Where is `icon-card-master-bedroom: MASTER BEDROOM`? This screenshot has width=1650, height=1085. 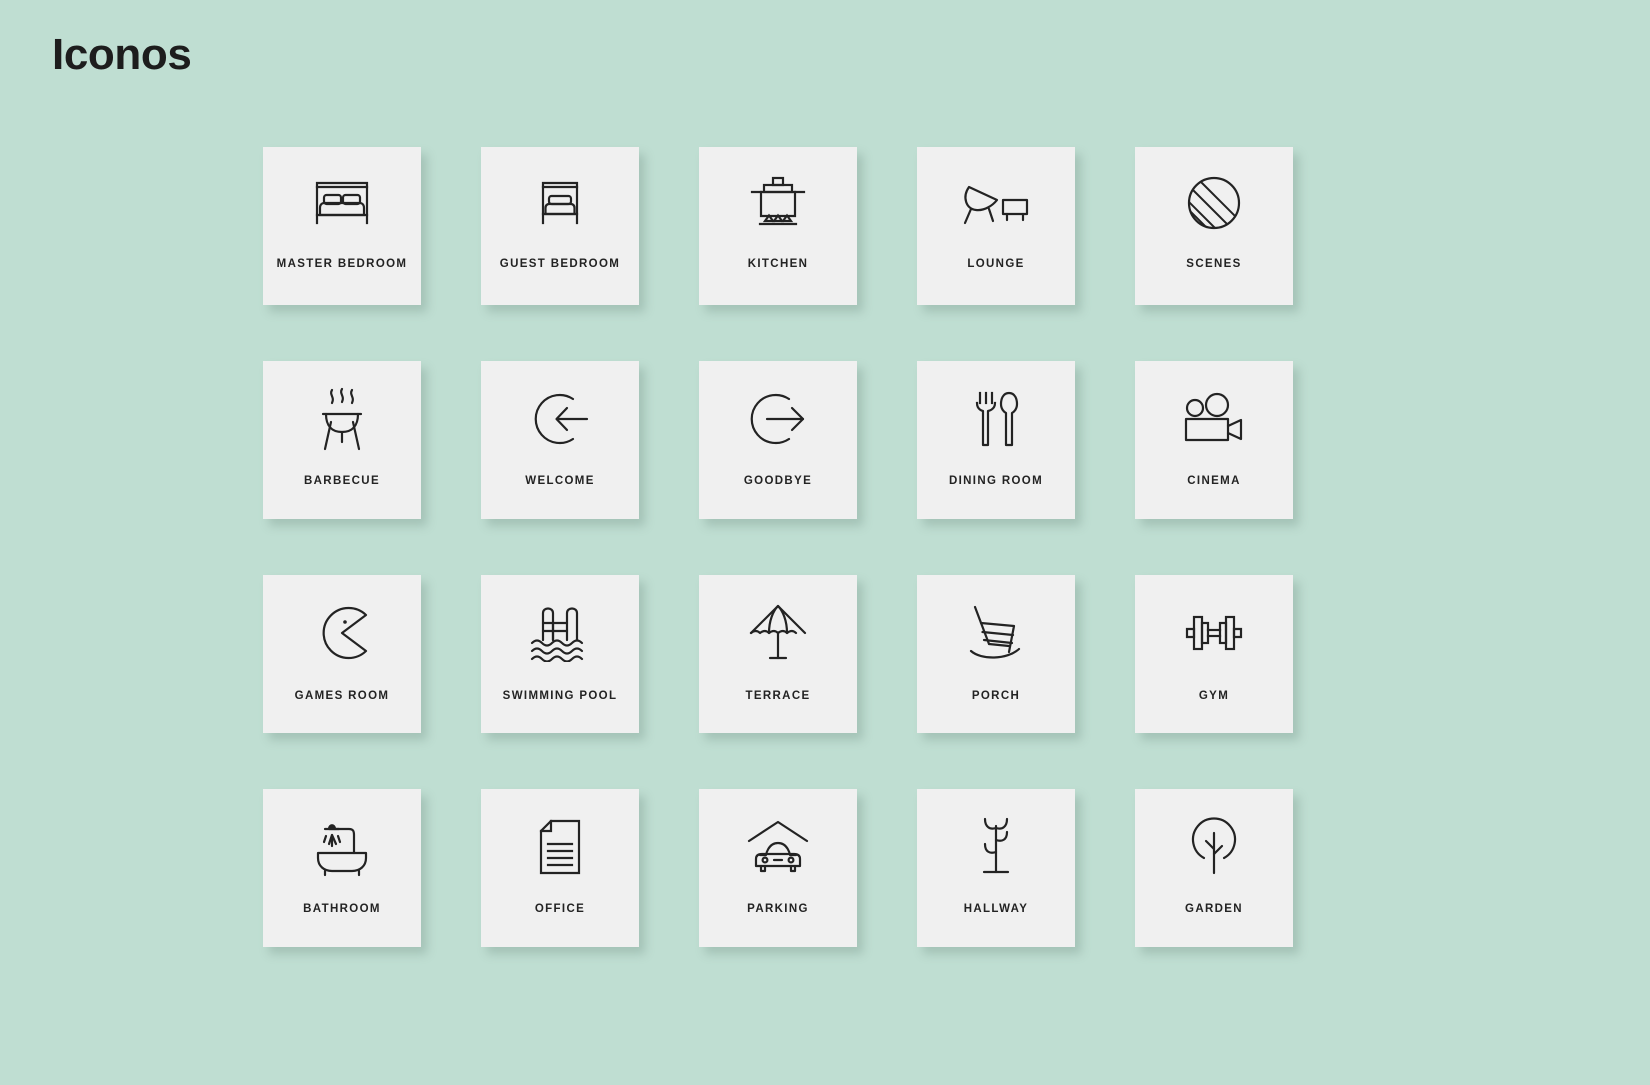
icon-card-master-bedroom: MASTER BEDROOM is located at coordinates (342, 226).